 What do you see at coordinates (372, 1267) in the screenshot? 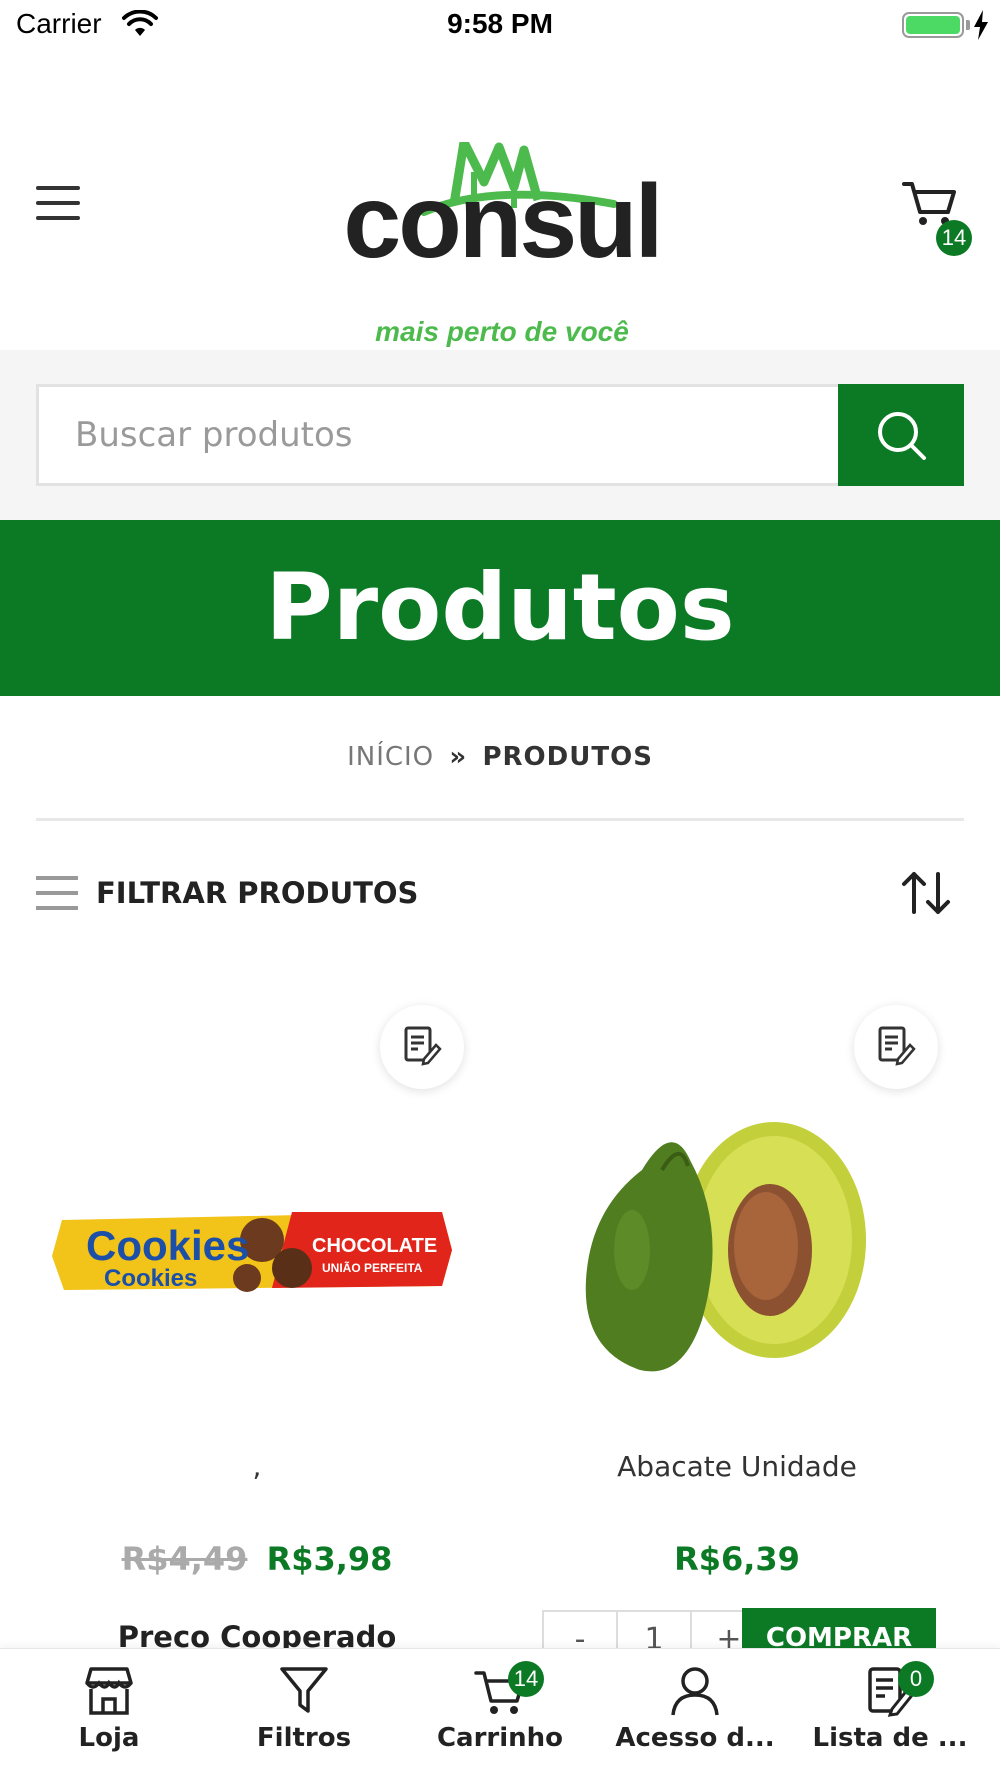
I see `svg-text: UNIÃO PERFEITA` at bounding box center [372, 1267].